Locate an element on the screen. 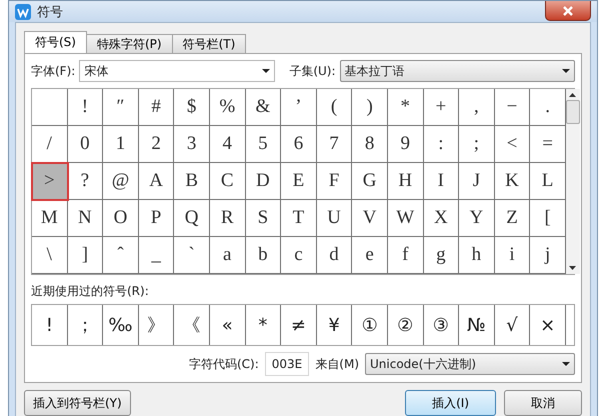 Image resolution: width=600 pixels, height=416 pixels. recent-symbol-cell: ≠ is located at coordinates (299, 325).